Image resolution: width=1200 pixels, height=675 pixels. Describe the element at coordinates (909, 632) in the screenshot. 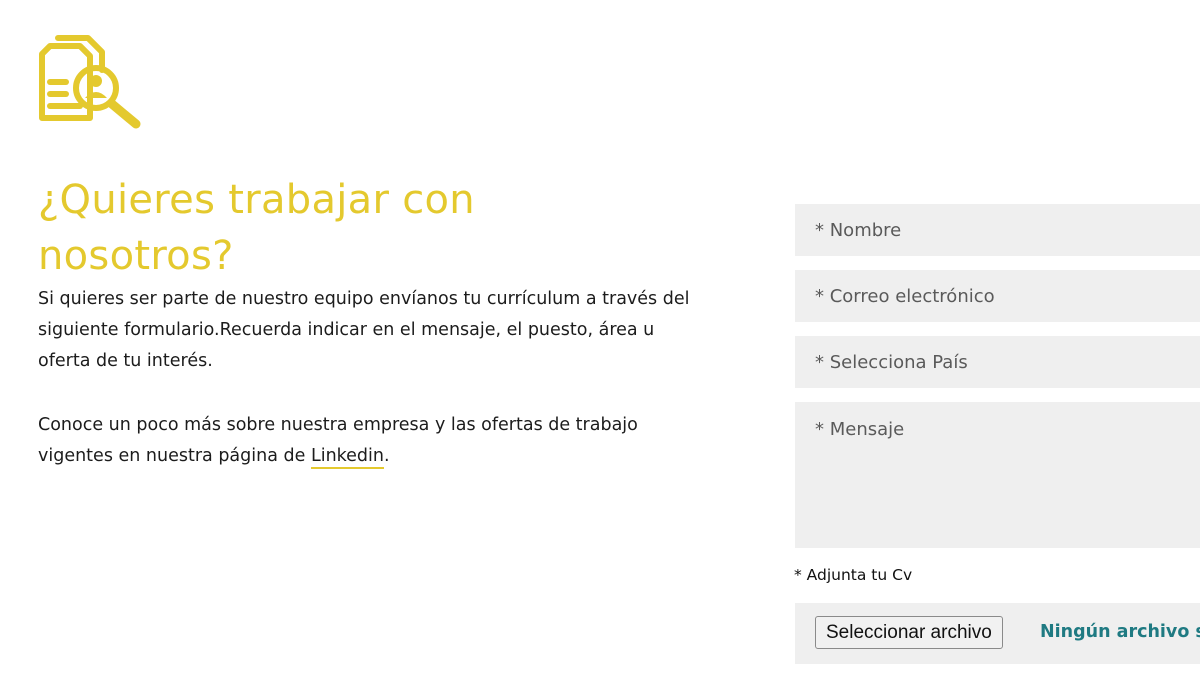

I see `choose-file-button: Seleccionar archivo` at that location.